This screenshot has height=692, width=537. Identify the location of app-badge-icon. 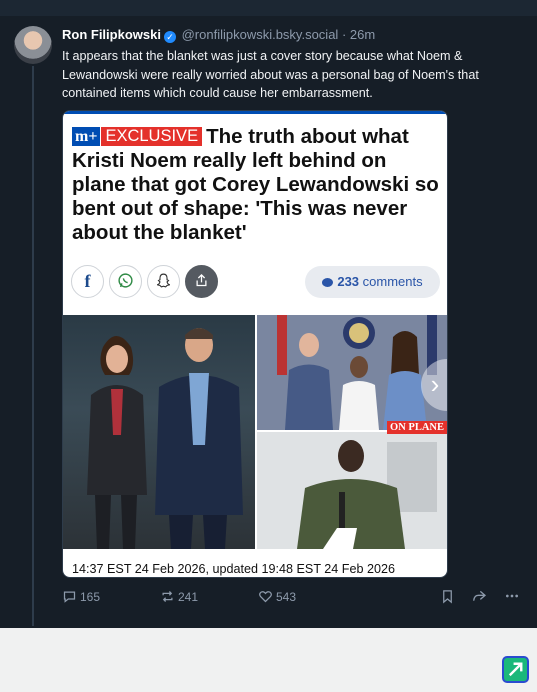
(515, 669).